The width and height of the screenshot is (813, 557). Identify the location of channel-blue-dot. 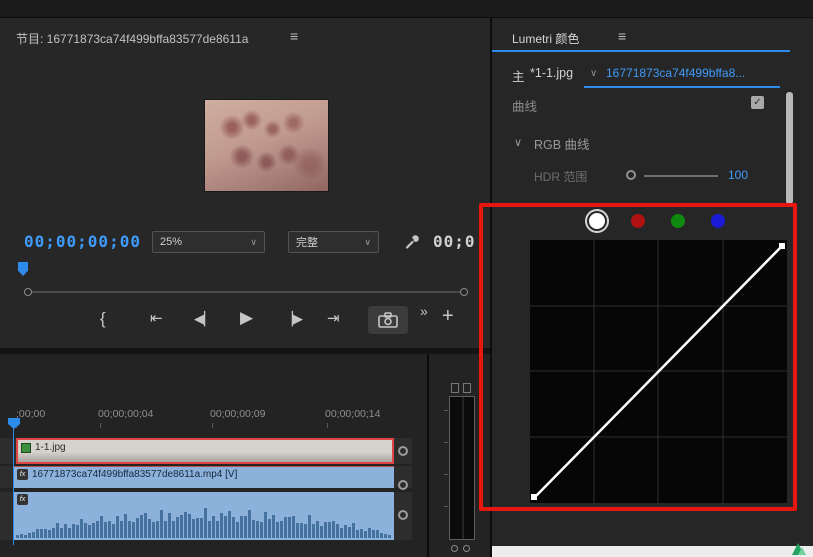
(718, 221).